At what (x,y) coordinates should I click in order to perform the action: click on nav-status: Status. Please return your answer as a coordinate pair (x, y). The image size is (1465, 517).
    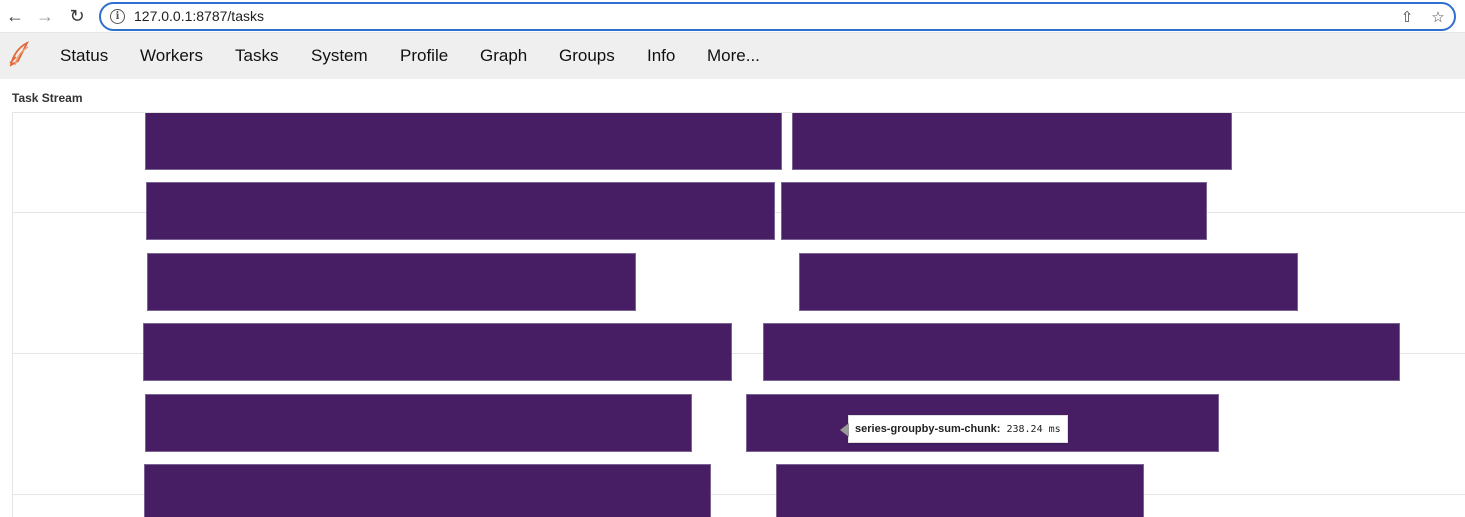
    Looking at the image, I should click on (84, 56).